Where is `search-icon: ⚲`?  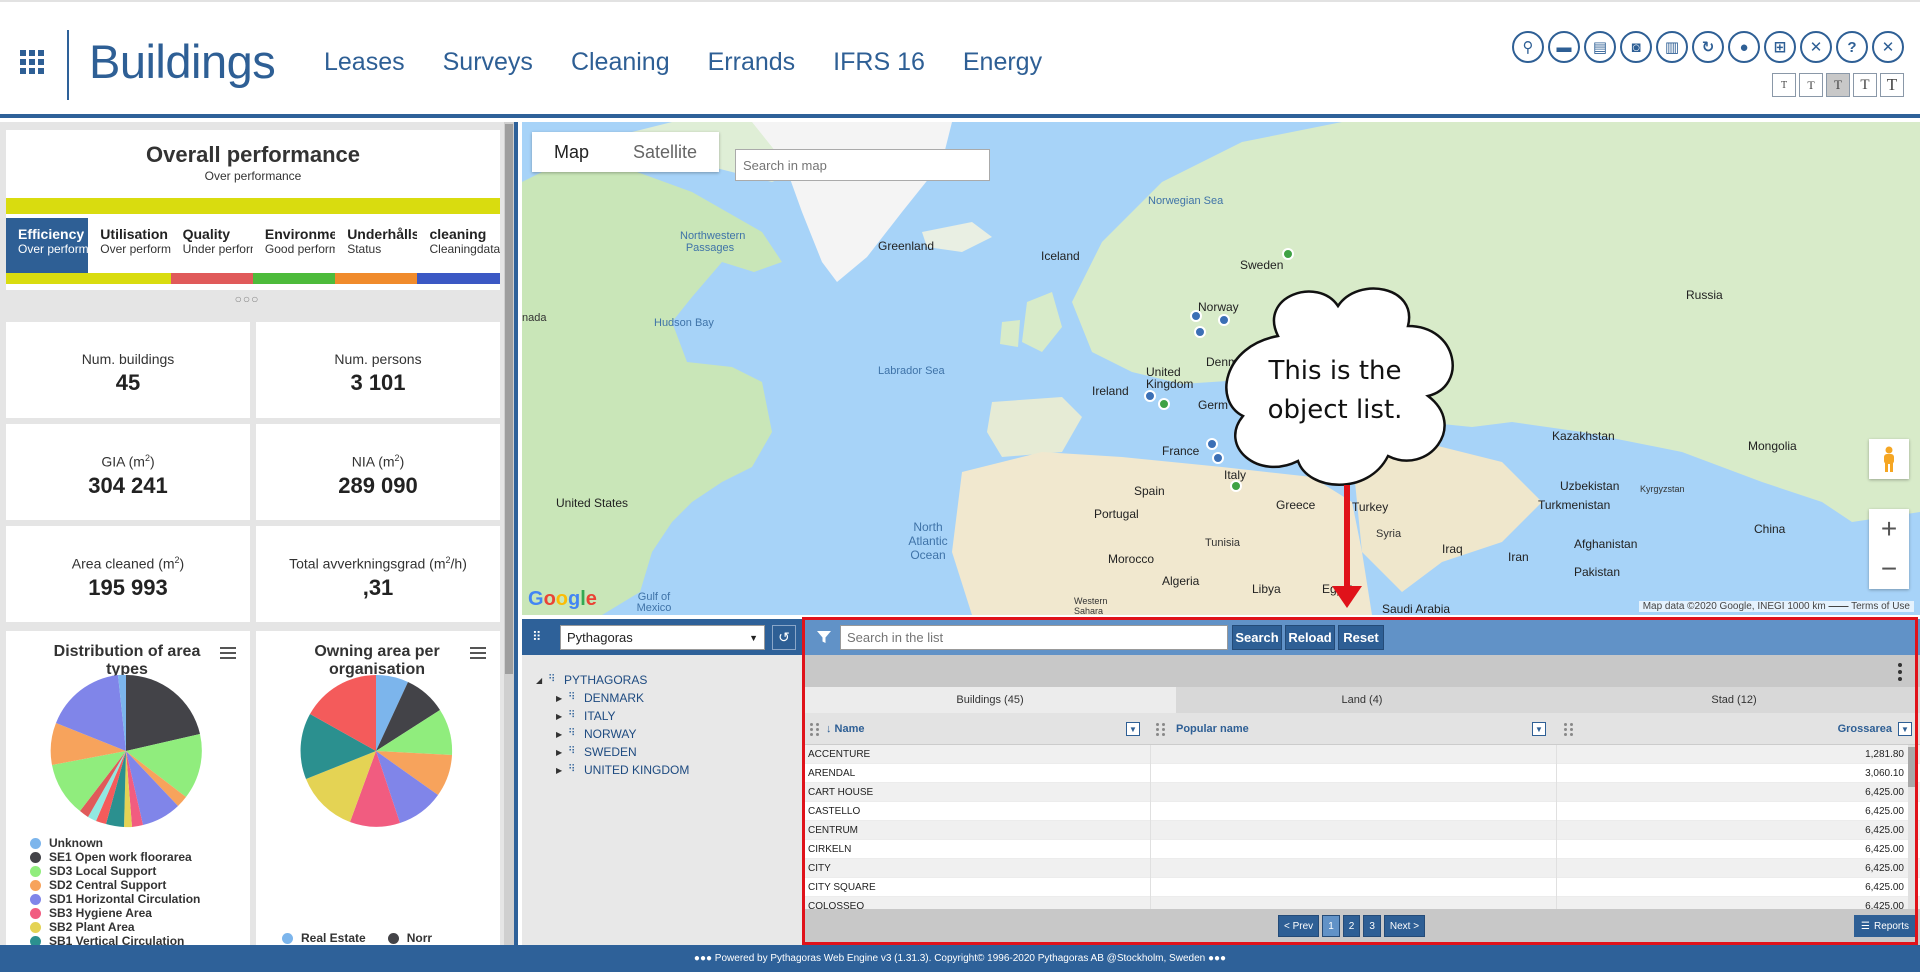
search-icon: ⚲ is located at coordinates (1528, 47).